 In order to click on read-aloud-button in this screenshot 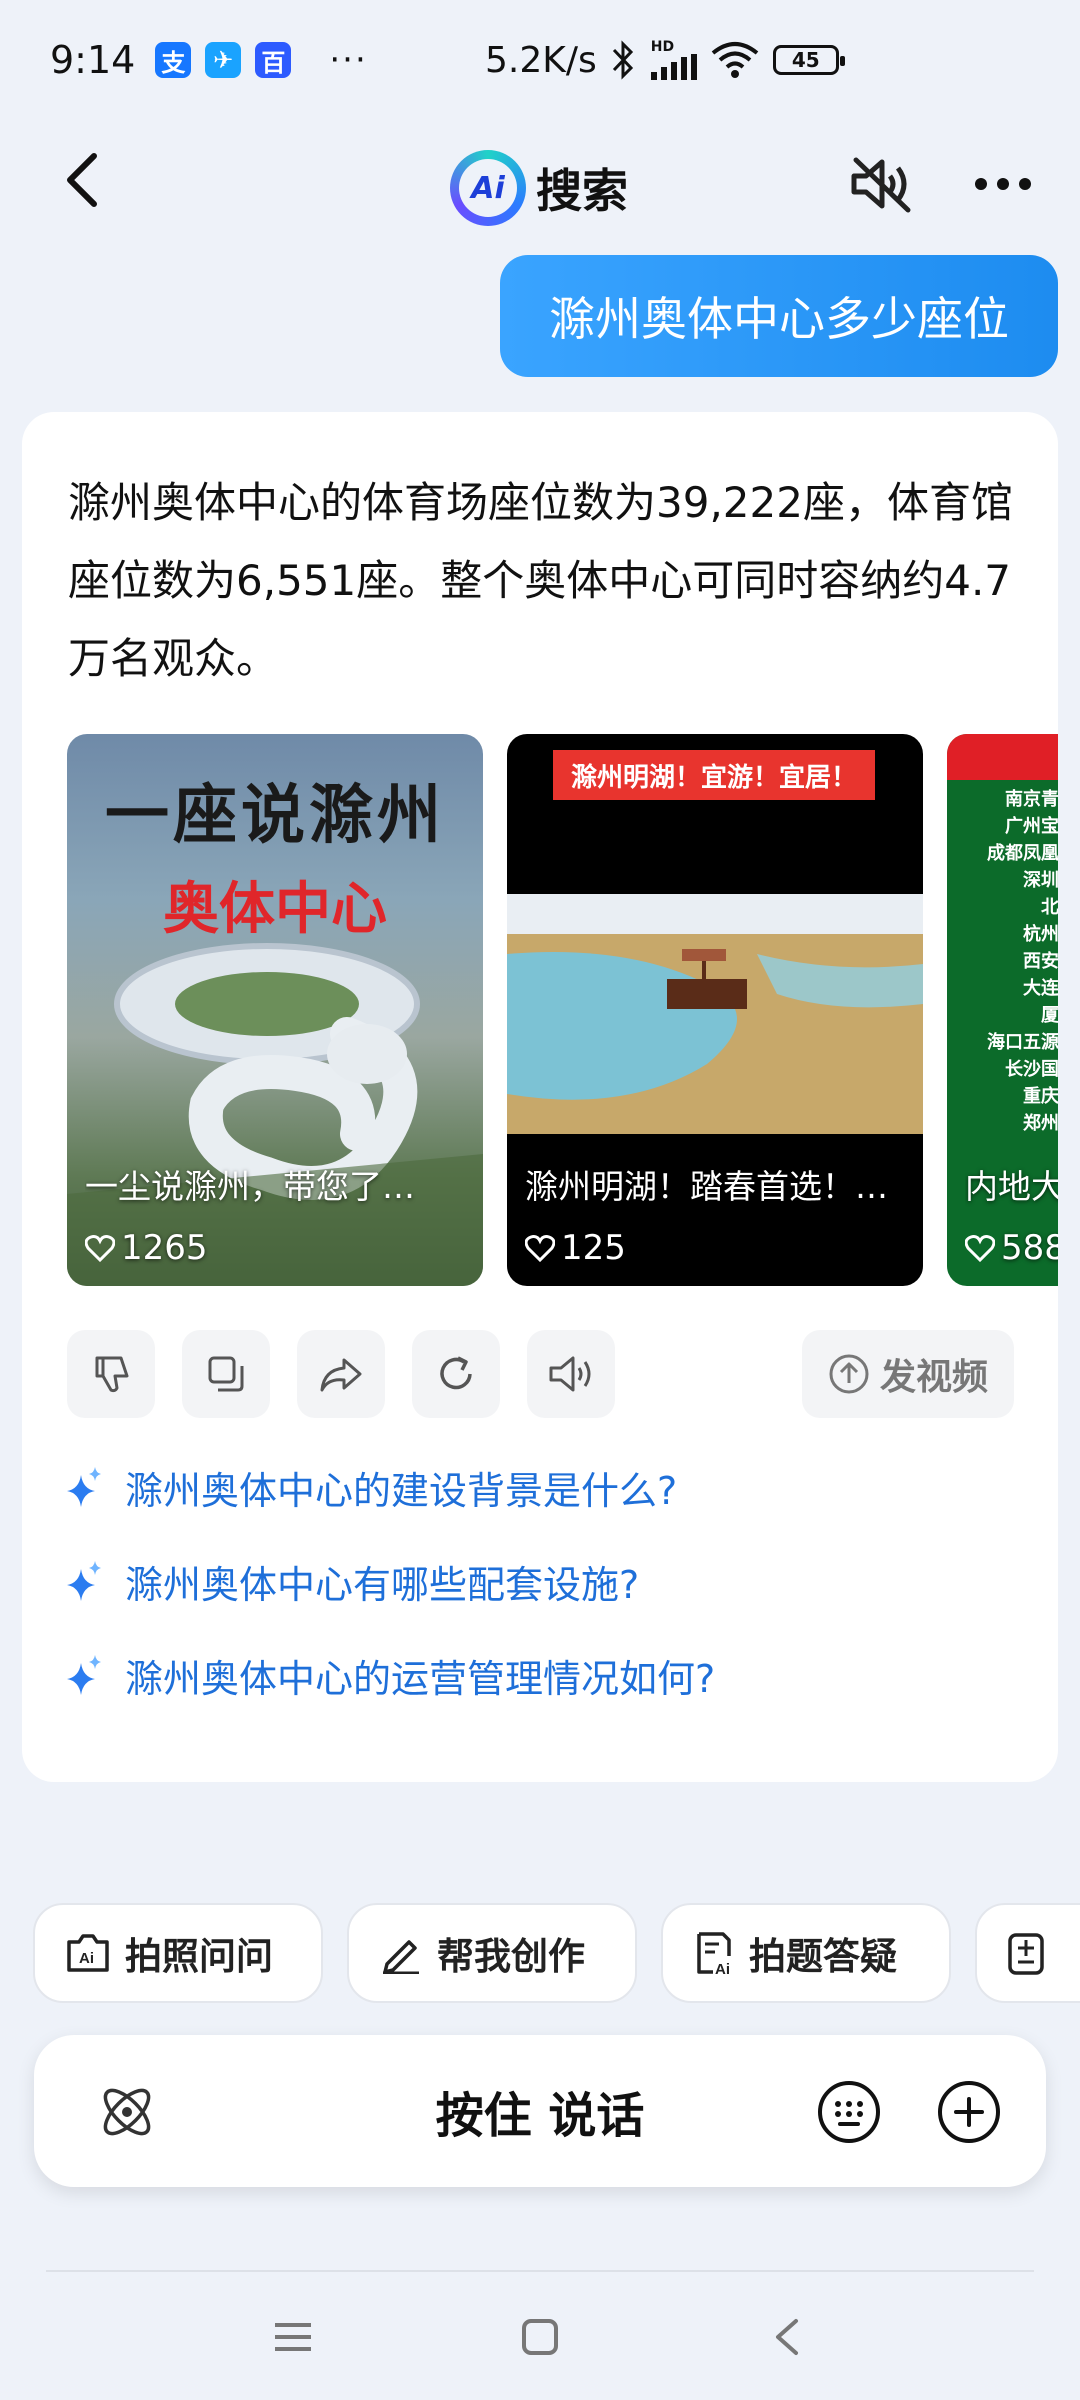, I will do `click(571, 1374)`.